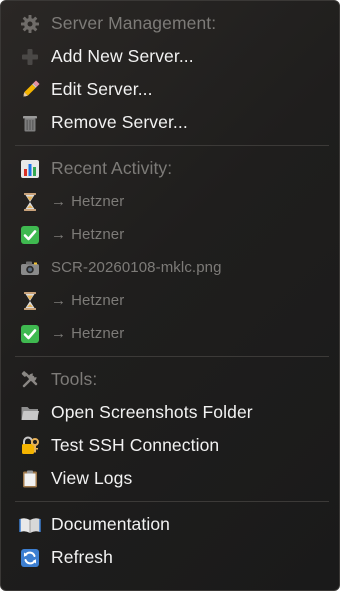  I want to click on folder-icon, so click(30, 413).